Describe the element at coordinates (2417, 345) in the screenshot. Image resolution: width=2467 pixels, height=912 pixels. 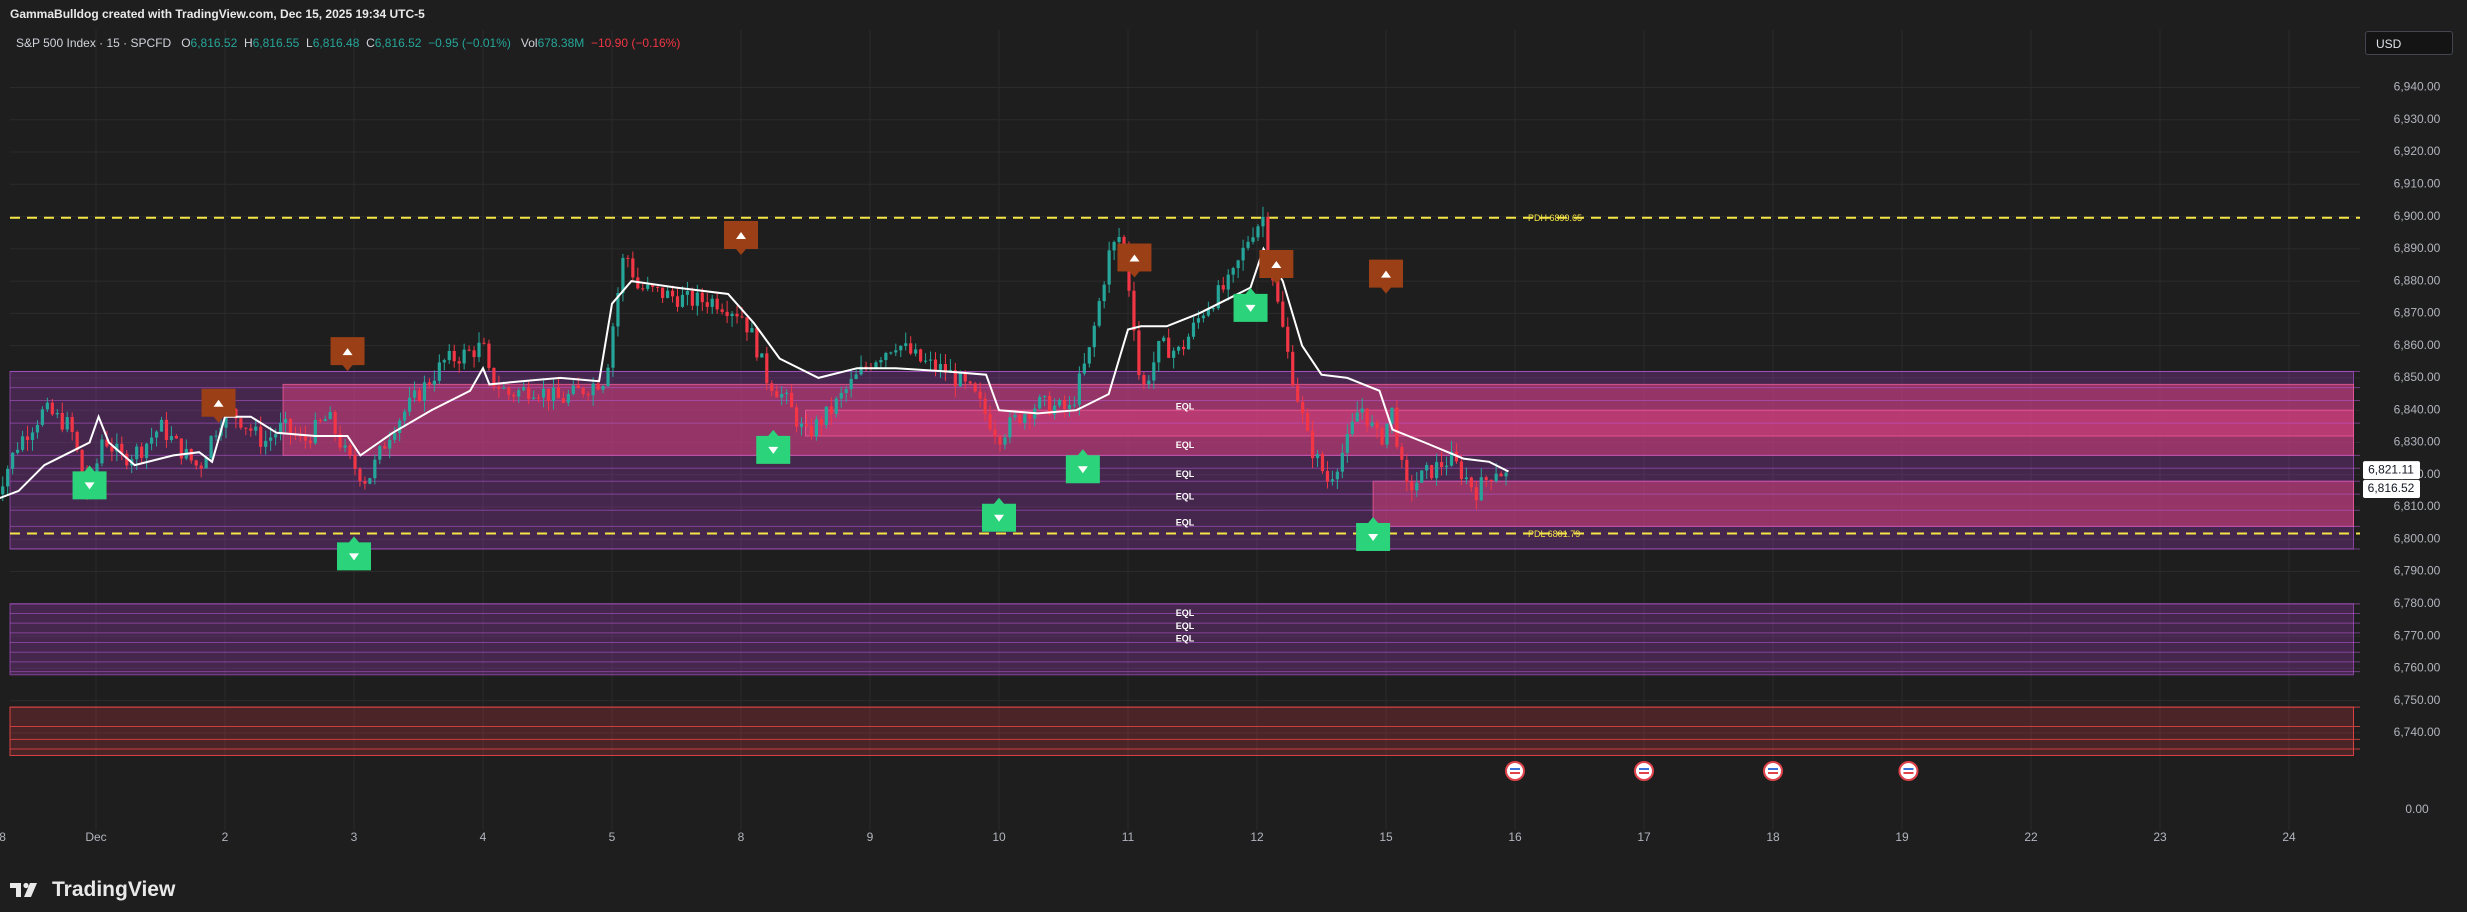
I see `price-tick-label: 6,860.00` at that location.